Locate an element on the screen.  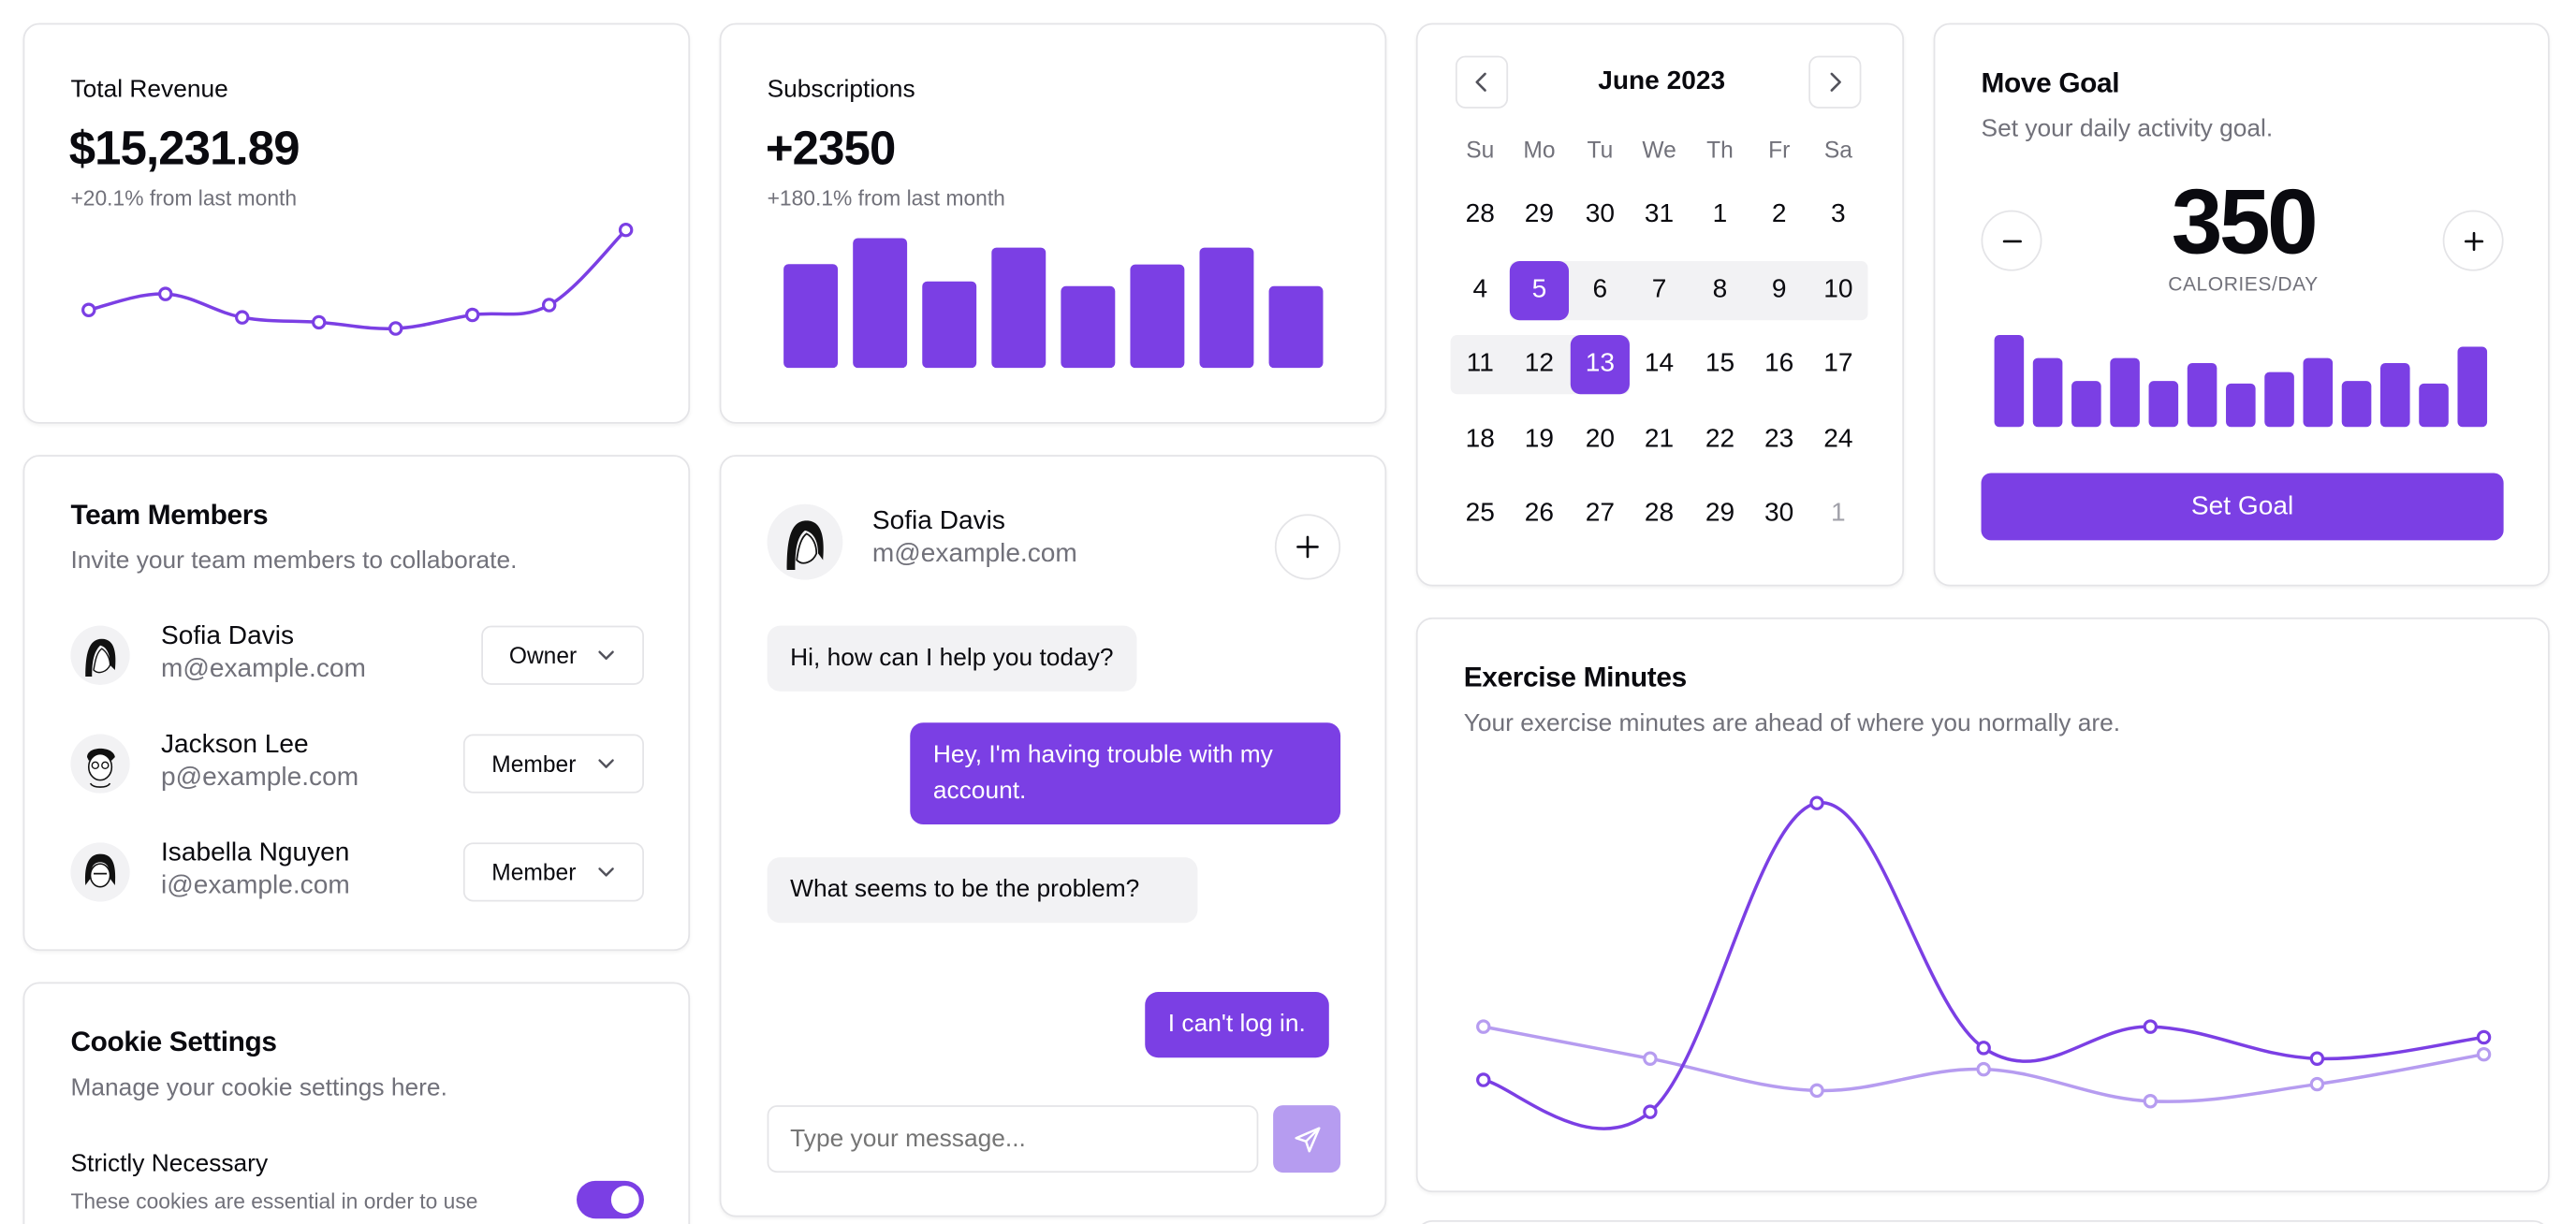
calendar-day: 3 is located at coordinates (1837, 214).